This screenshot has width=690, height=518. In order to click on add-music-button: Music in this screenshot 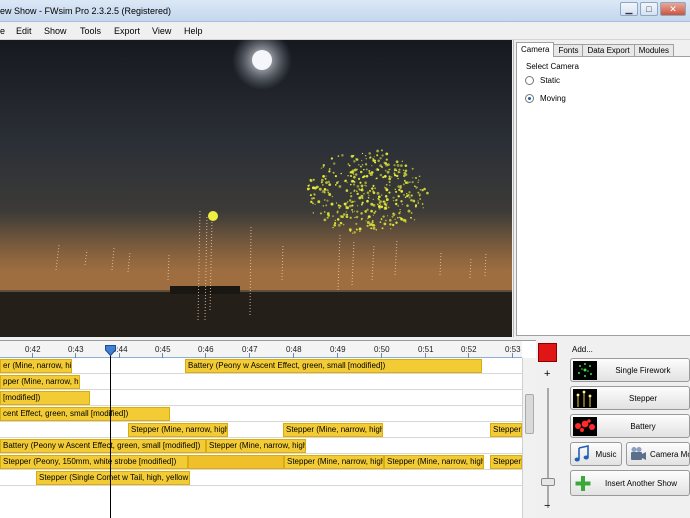, I will do `click(596, 454)`.